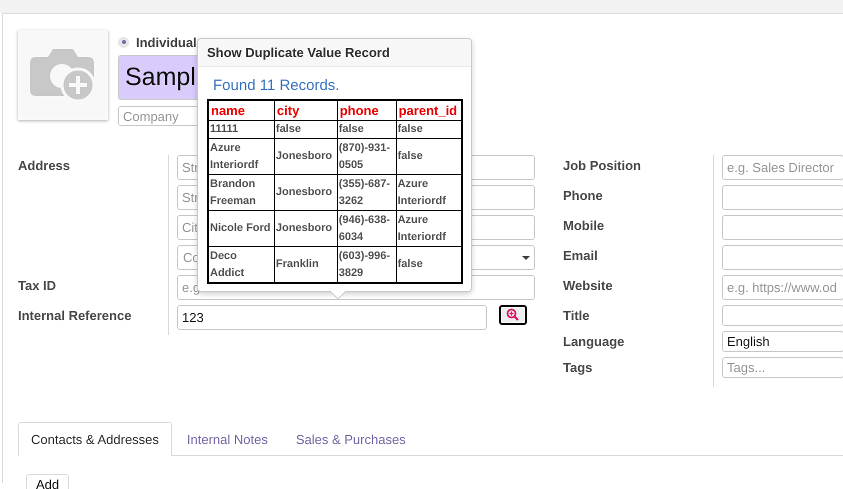  Describe the element at coordinates (297, 264) in the screenshot. I see `table-cell: Franklin` at that location.